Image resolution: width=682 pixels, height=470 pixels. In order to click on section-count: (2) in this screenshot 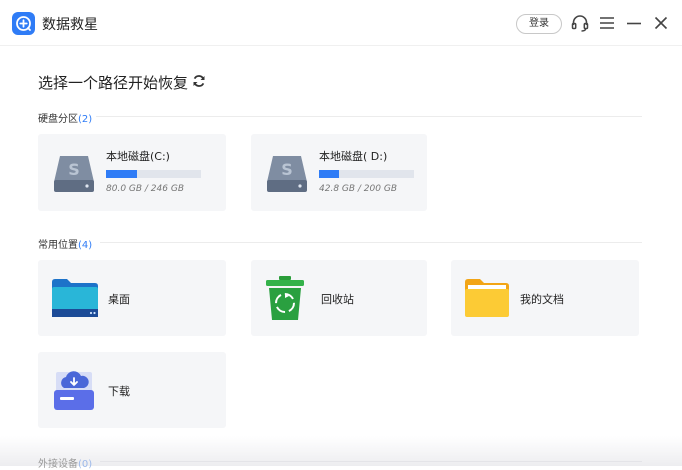, I will do `click(85, 119)`.